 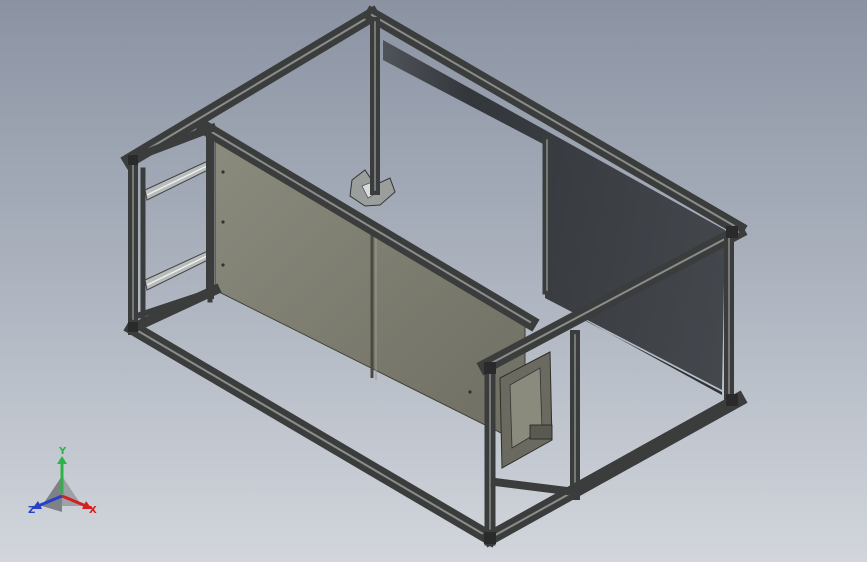 I want to click on z-axis-label: Z, so click(x=32, y=510).